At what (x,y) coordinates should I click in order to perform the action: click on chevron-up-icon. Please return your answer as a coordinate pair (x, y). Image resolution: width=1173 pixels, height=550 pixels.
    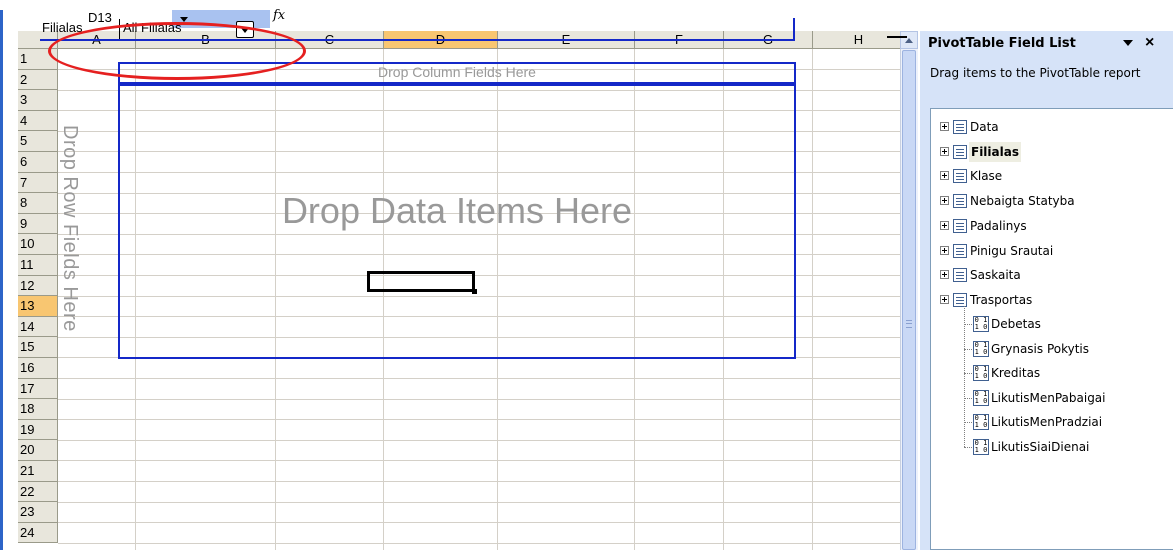
    Looking at the image, I should click on (909, 40).